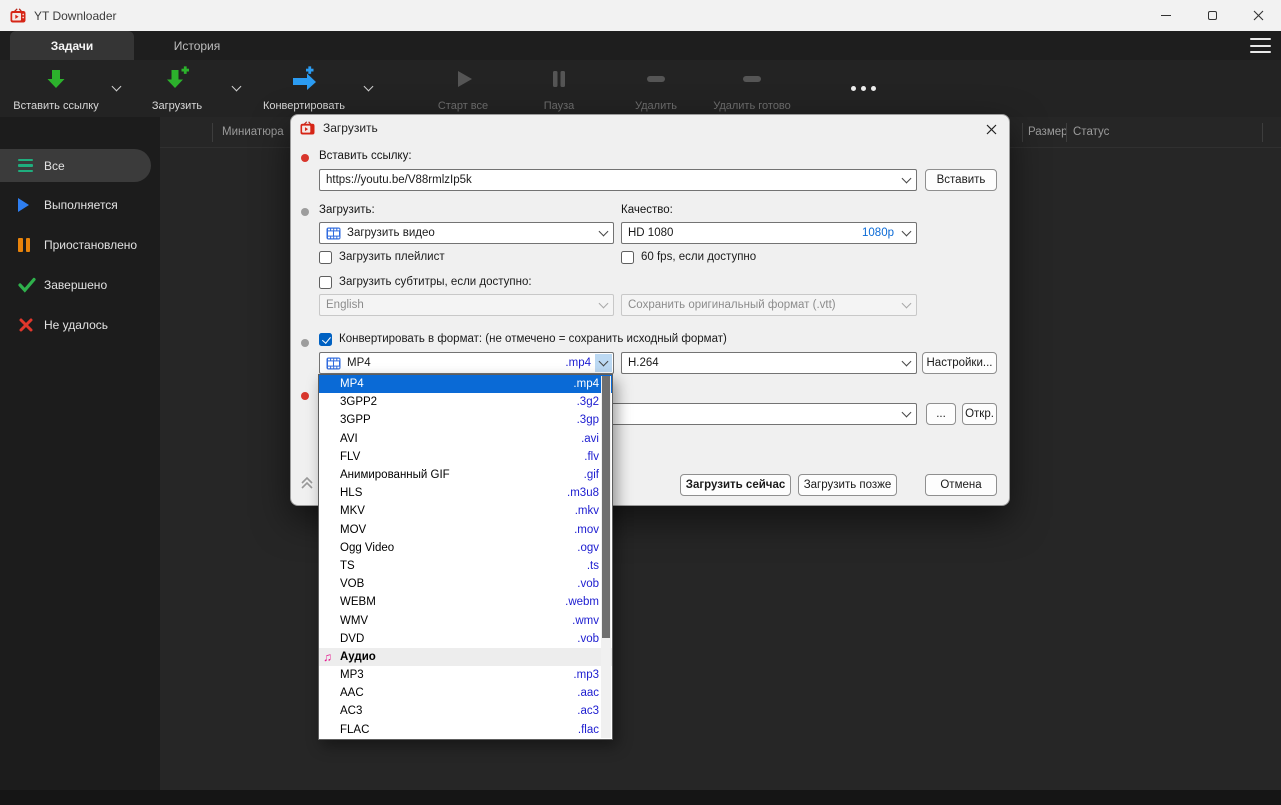 This screenshot has width=1281, height=805. I want to click on format-option-1: 3GPP2 .3g2, so click(465, 402).